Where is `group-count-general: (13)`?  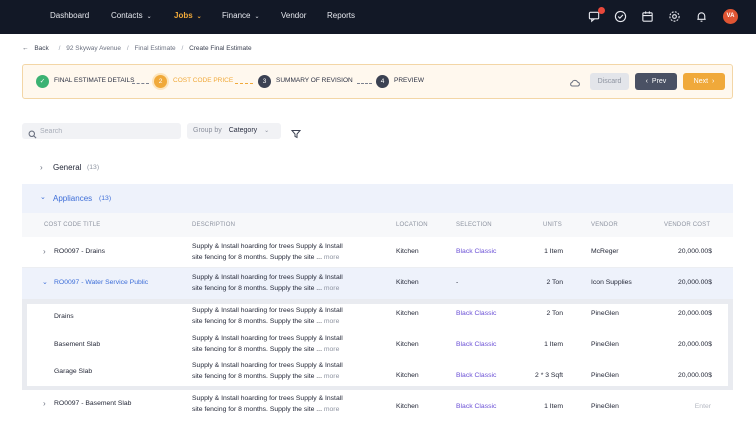 group-count-general: (13) is located at coordinates (93, 167).